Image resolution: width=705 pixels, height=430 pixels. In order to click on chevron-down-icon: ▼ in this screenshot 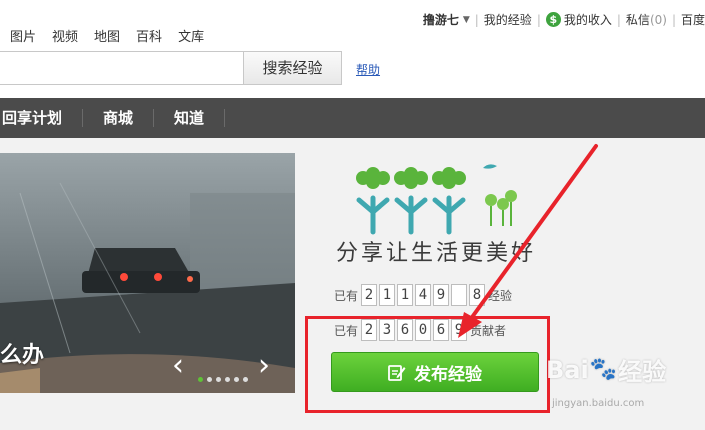, I will do `click(466, 20)`.